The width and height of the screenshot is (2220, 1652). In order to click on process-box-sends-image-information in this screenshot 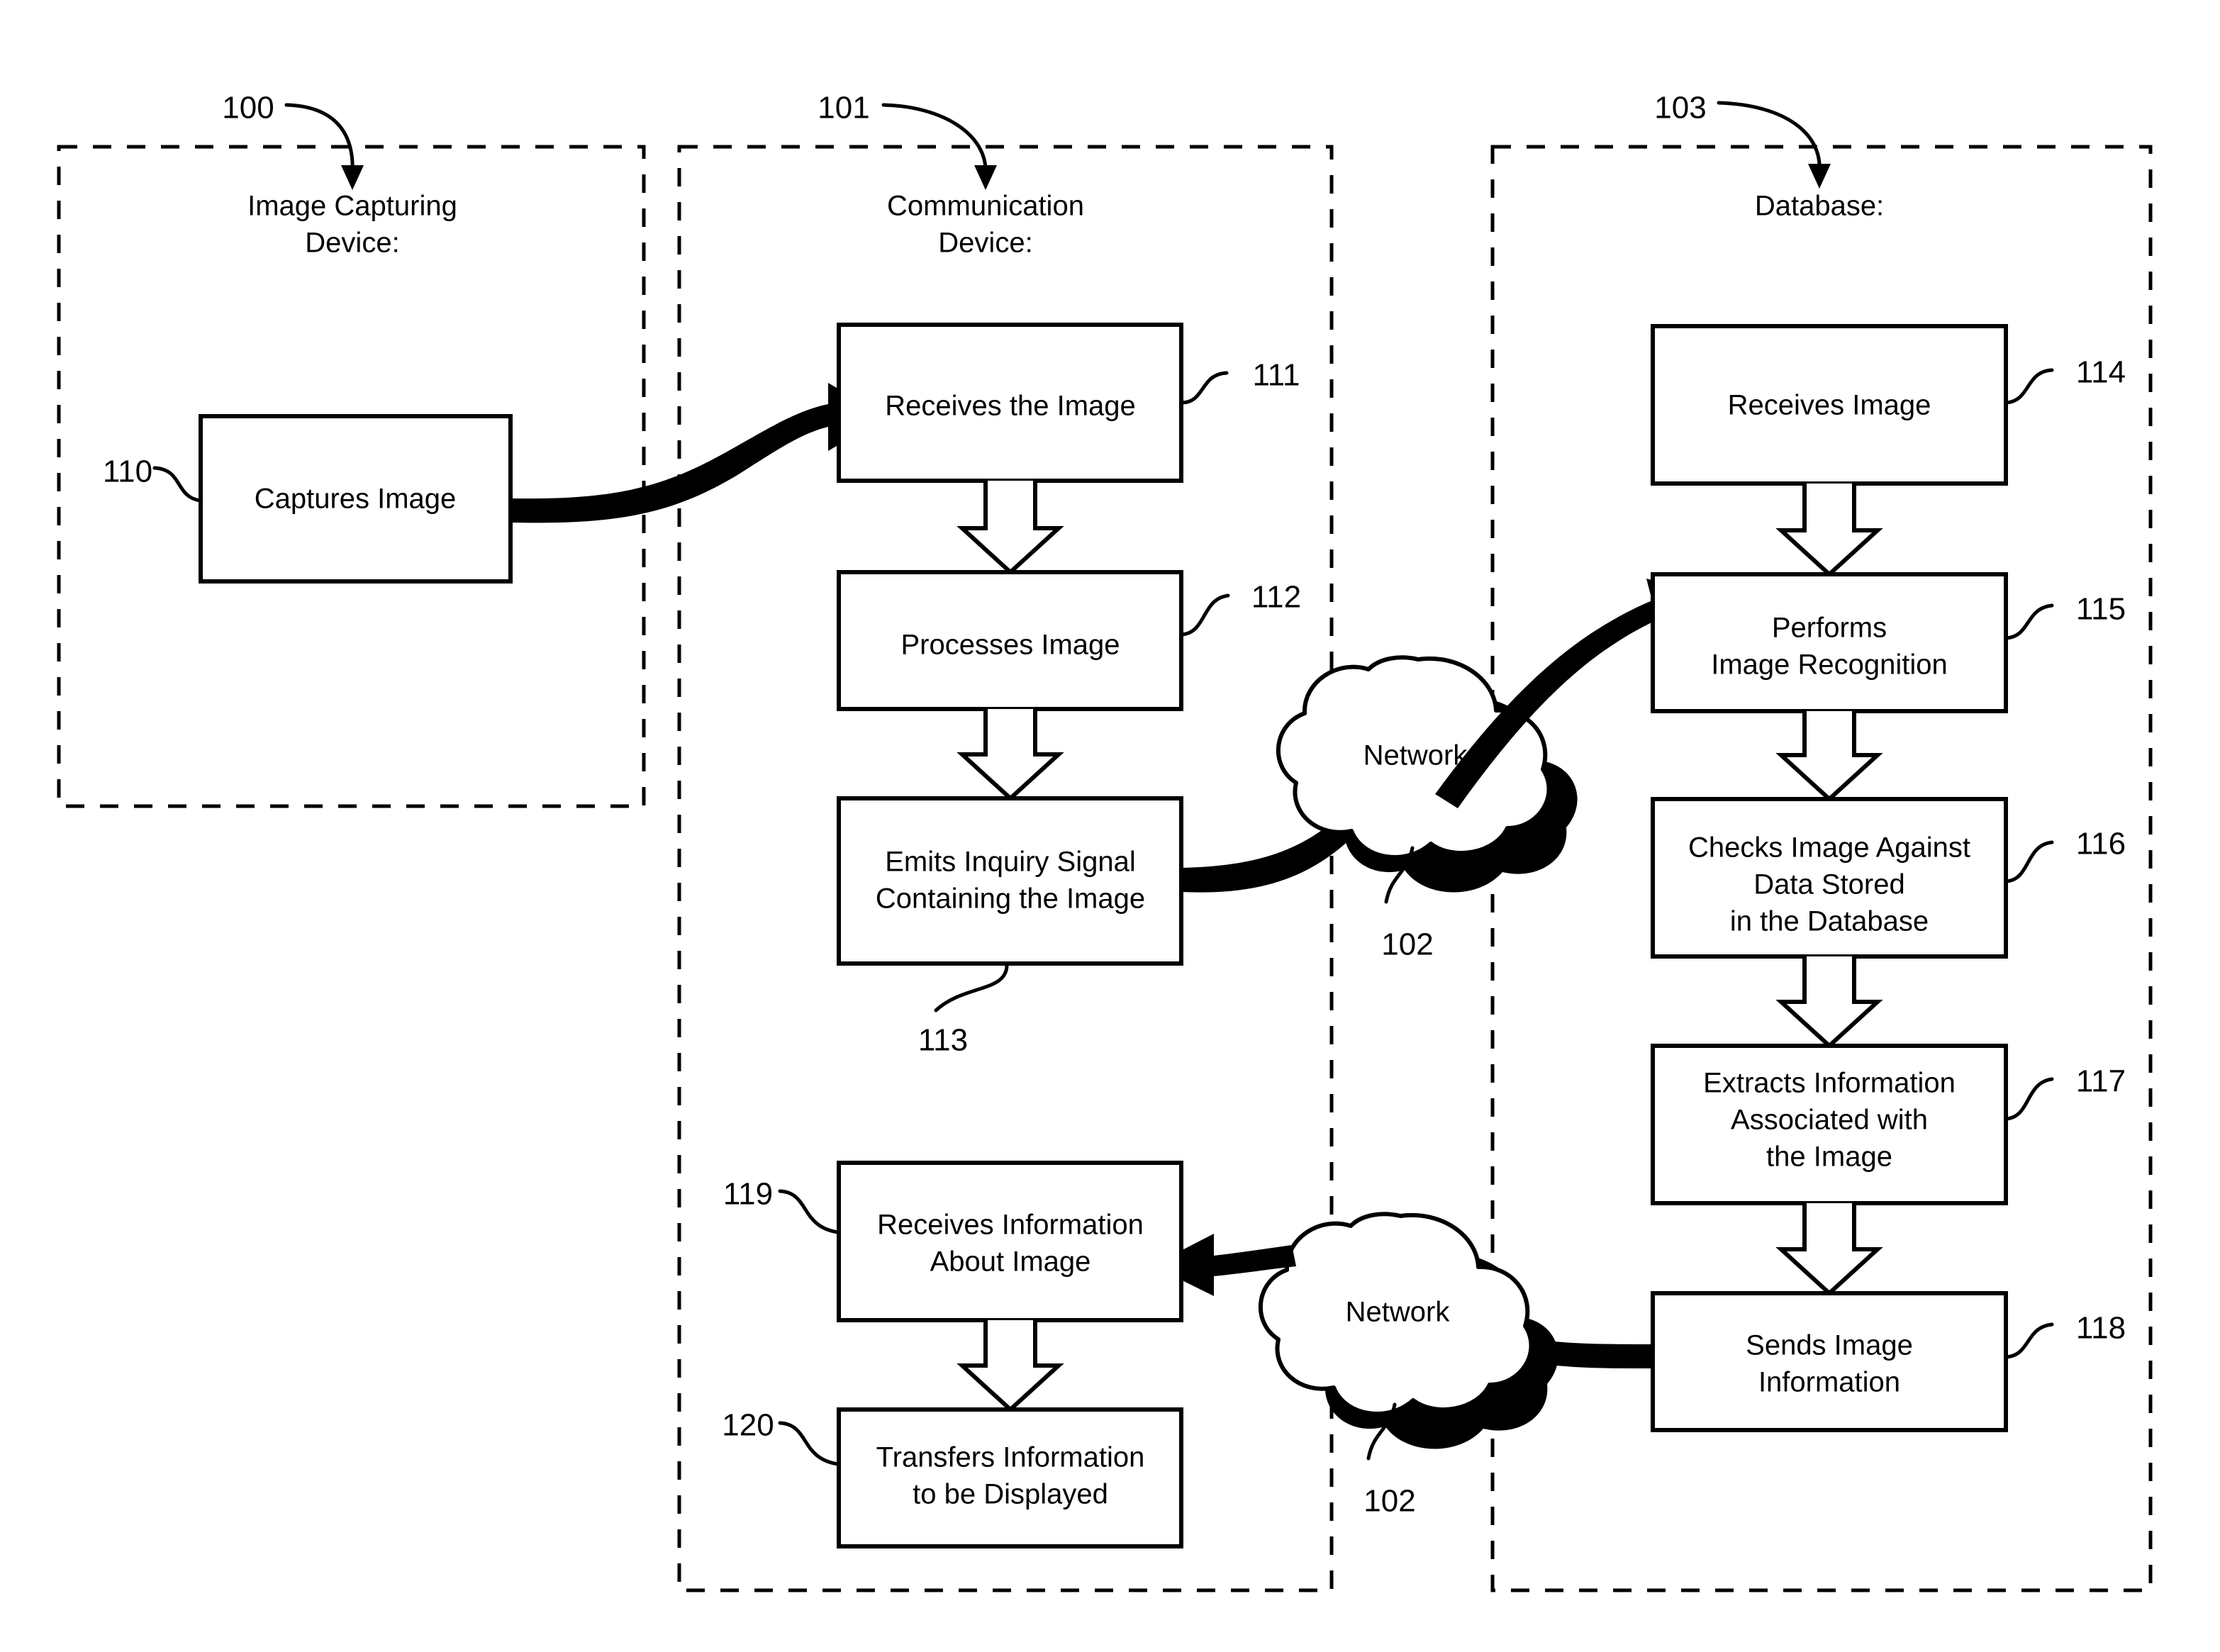, I will do `click(1829, 1361)`.